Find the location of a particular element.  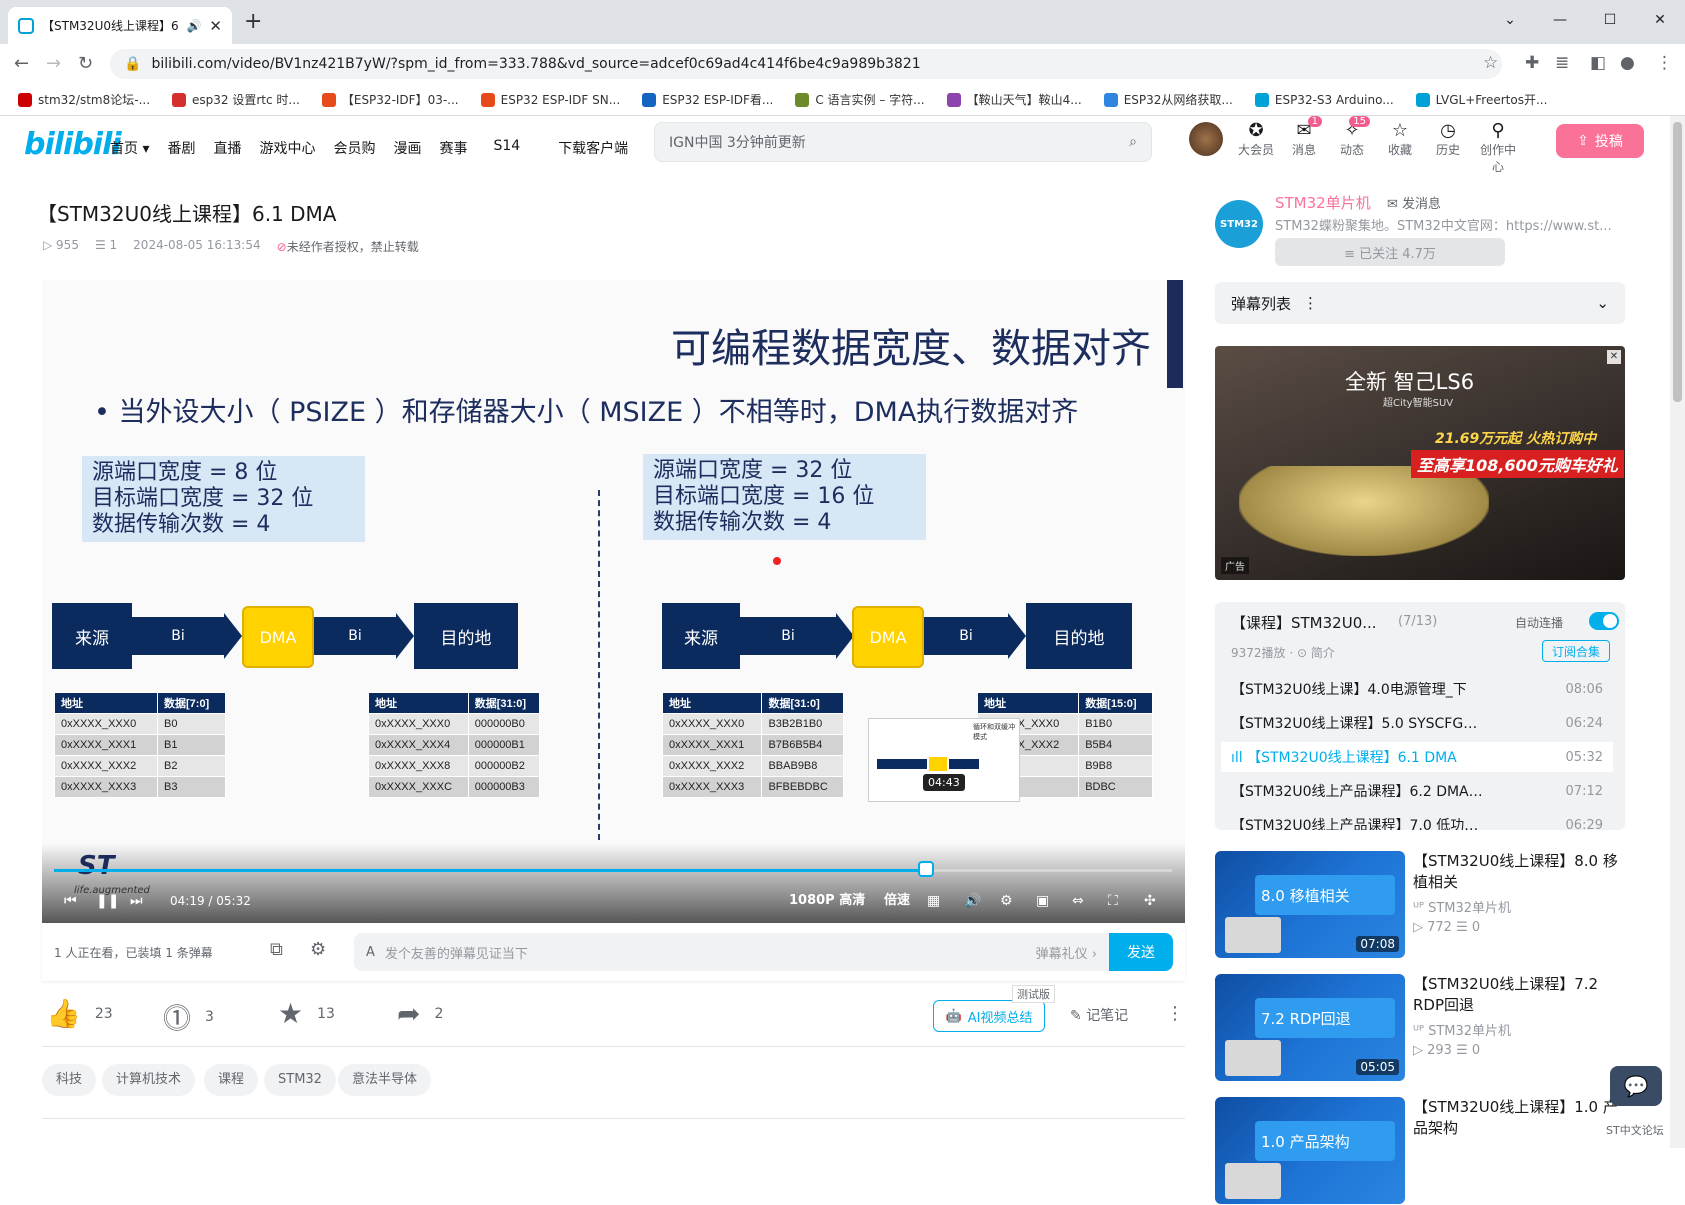

reload-icon: ↻ is located at coordinates (85, 63).